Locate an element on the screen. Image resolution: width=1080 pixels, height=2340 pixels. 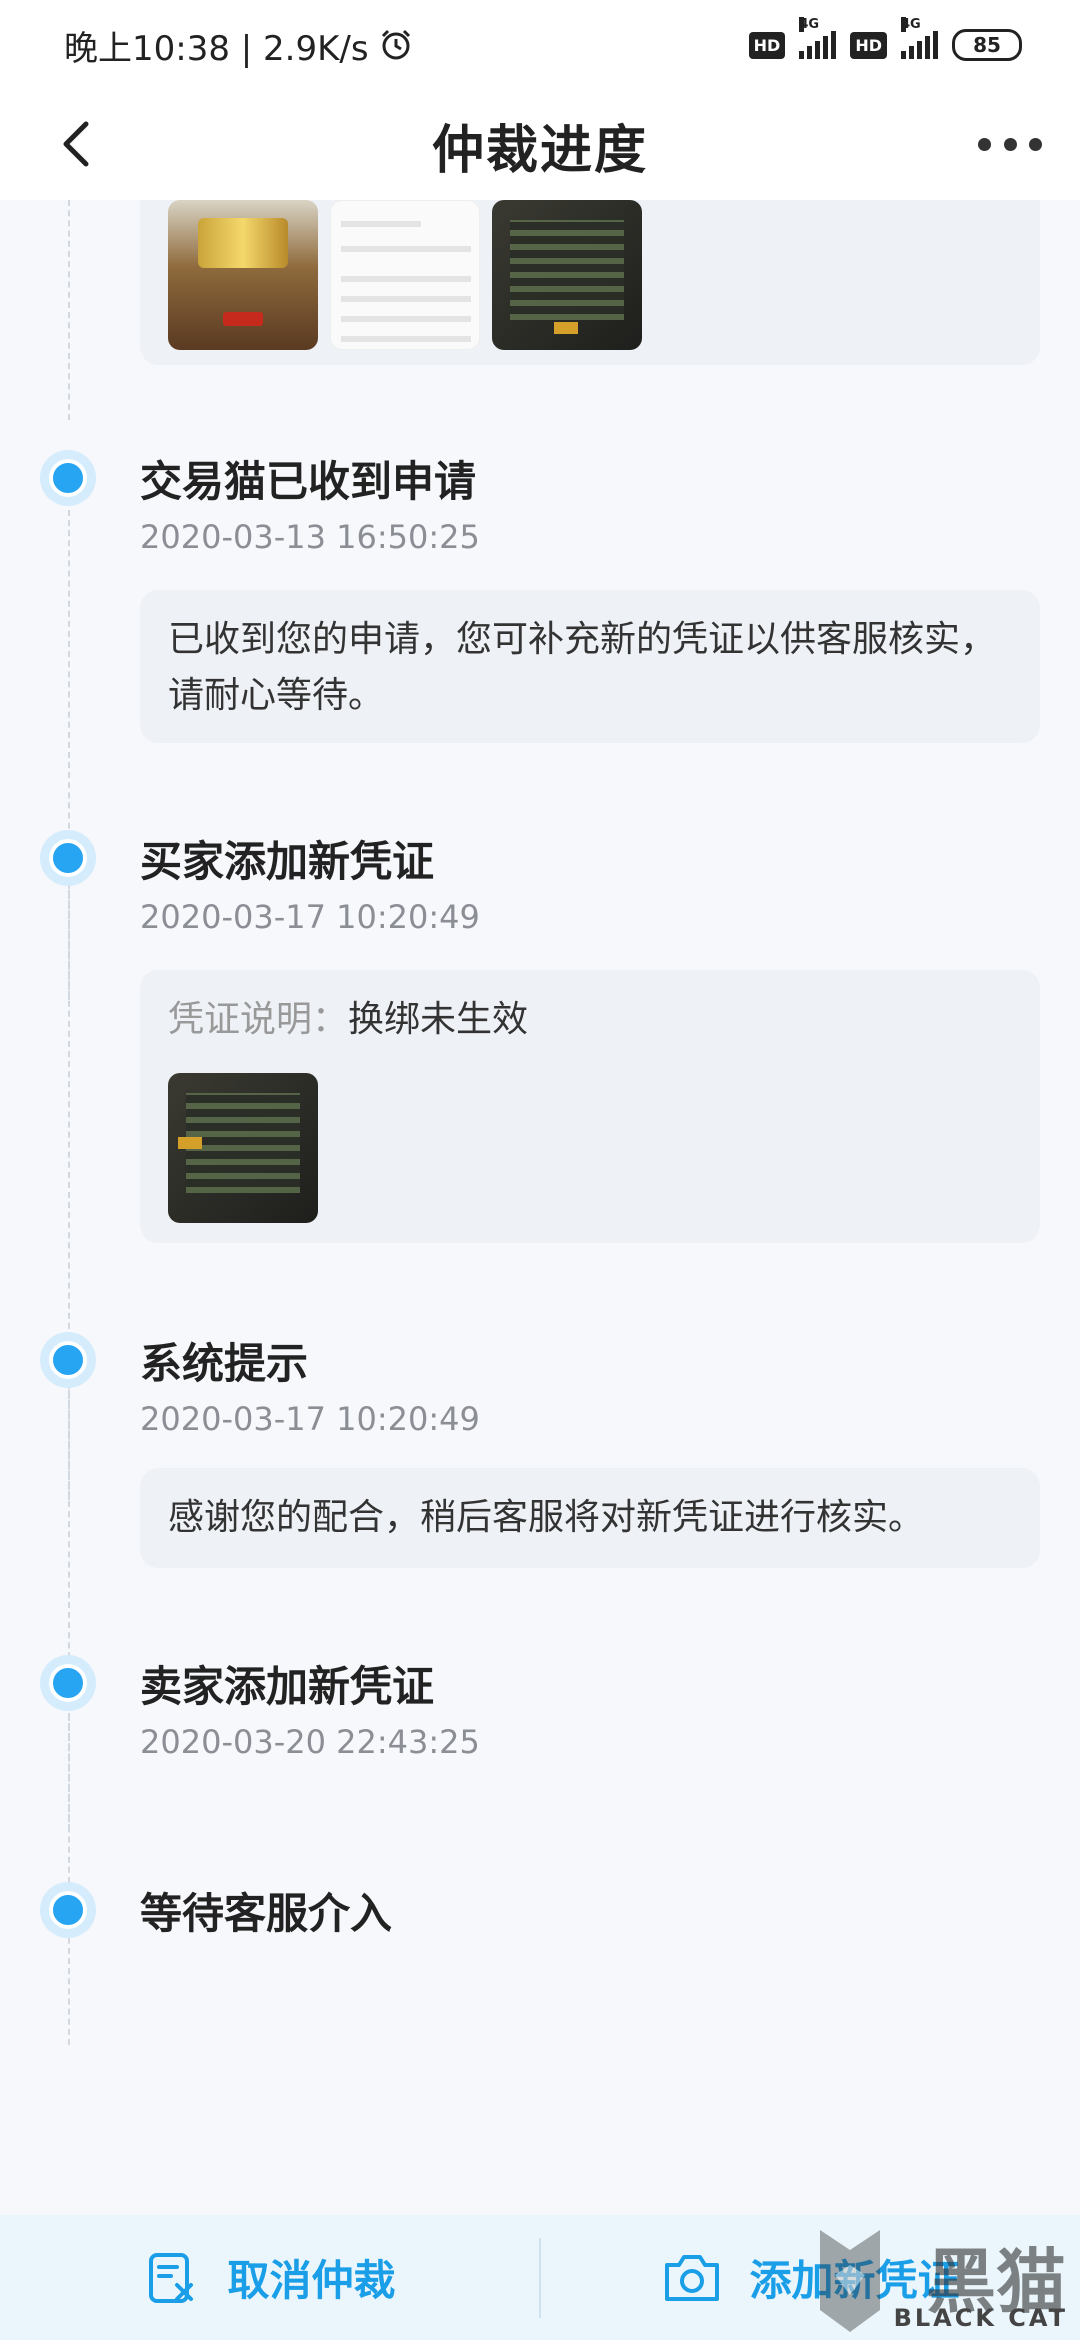
previous-evidence-card is located at coordinates (590, 282).